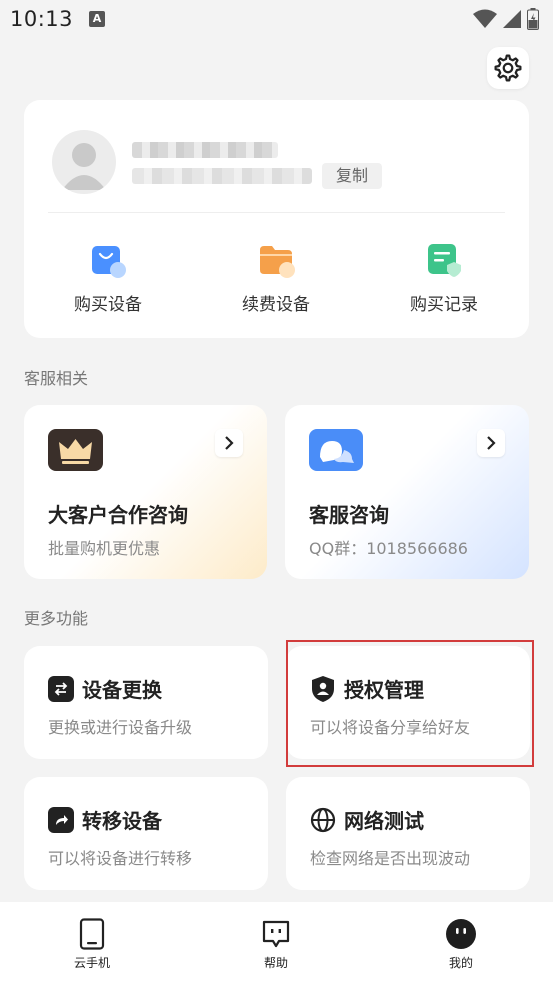 The width and height of the screenshot is (553, 984). Describe the element at coordinates (444, 277) in the screenshot. I see `purchase-record-button: 购买记录` at that location.